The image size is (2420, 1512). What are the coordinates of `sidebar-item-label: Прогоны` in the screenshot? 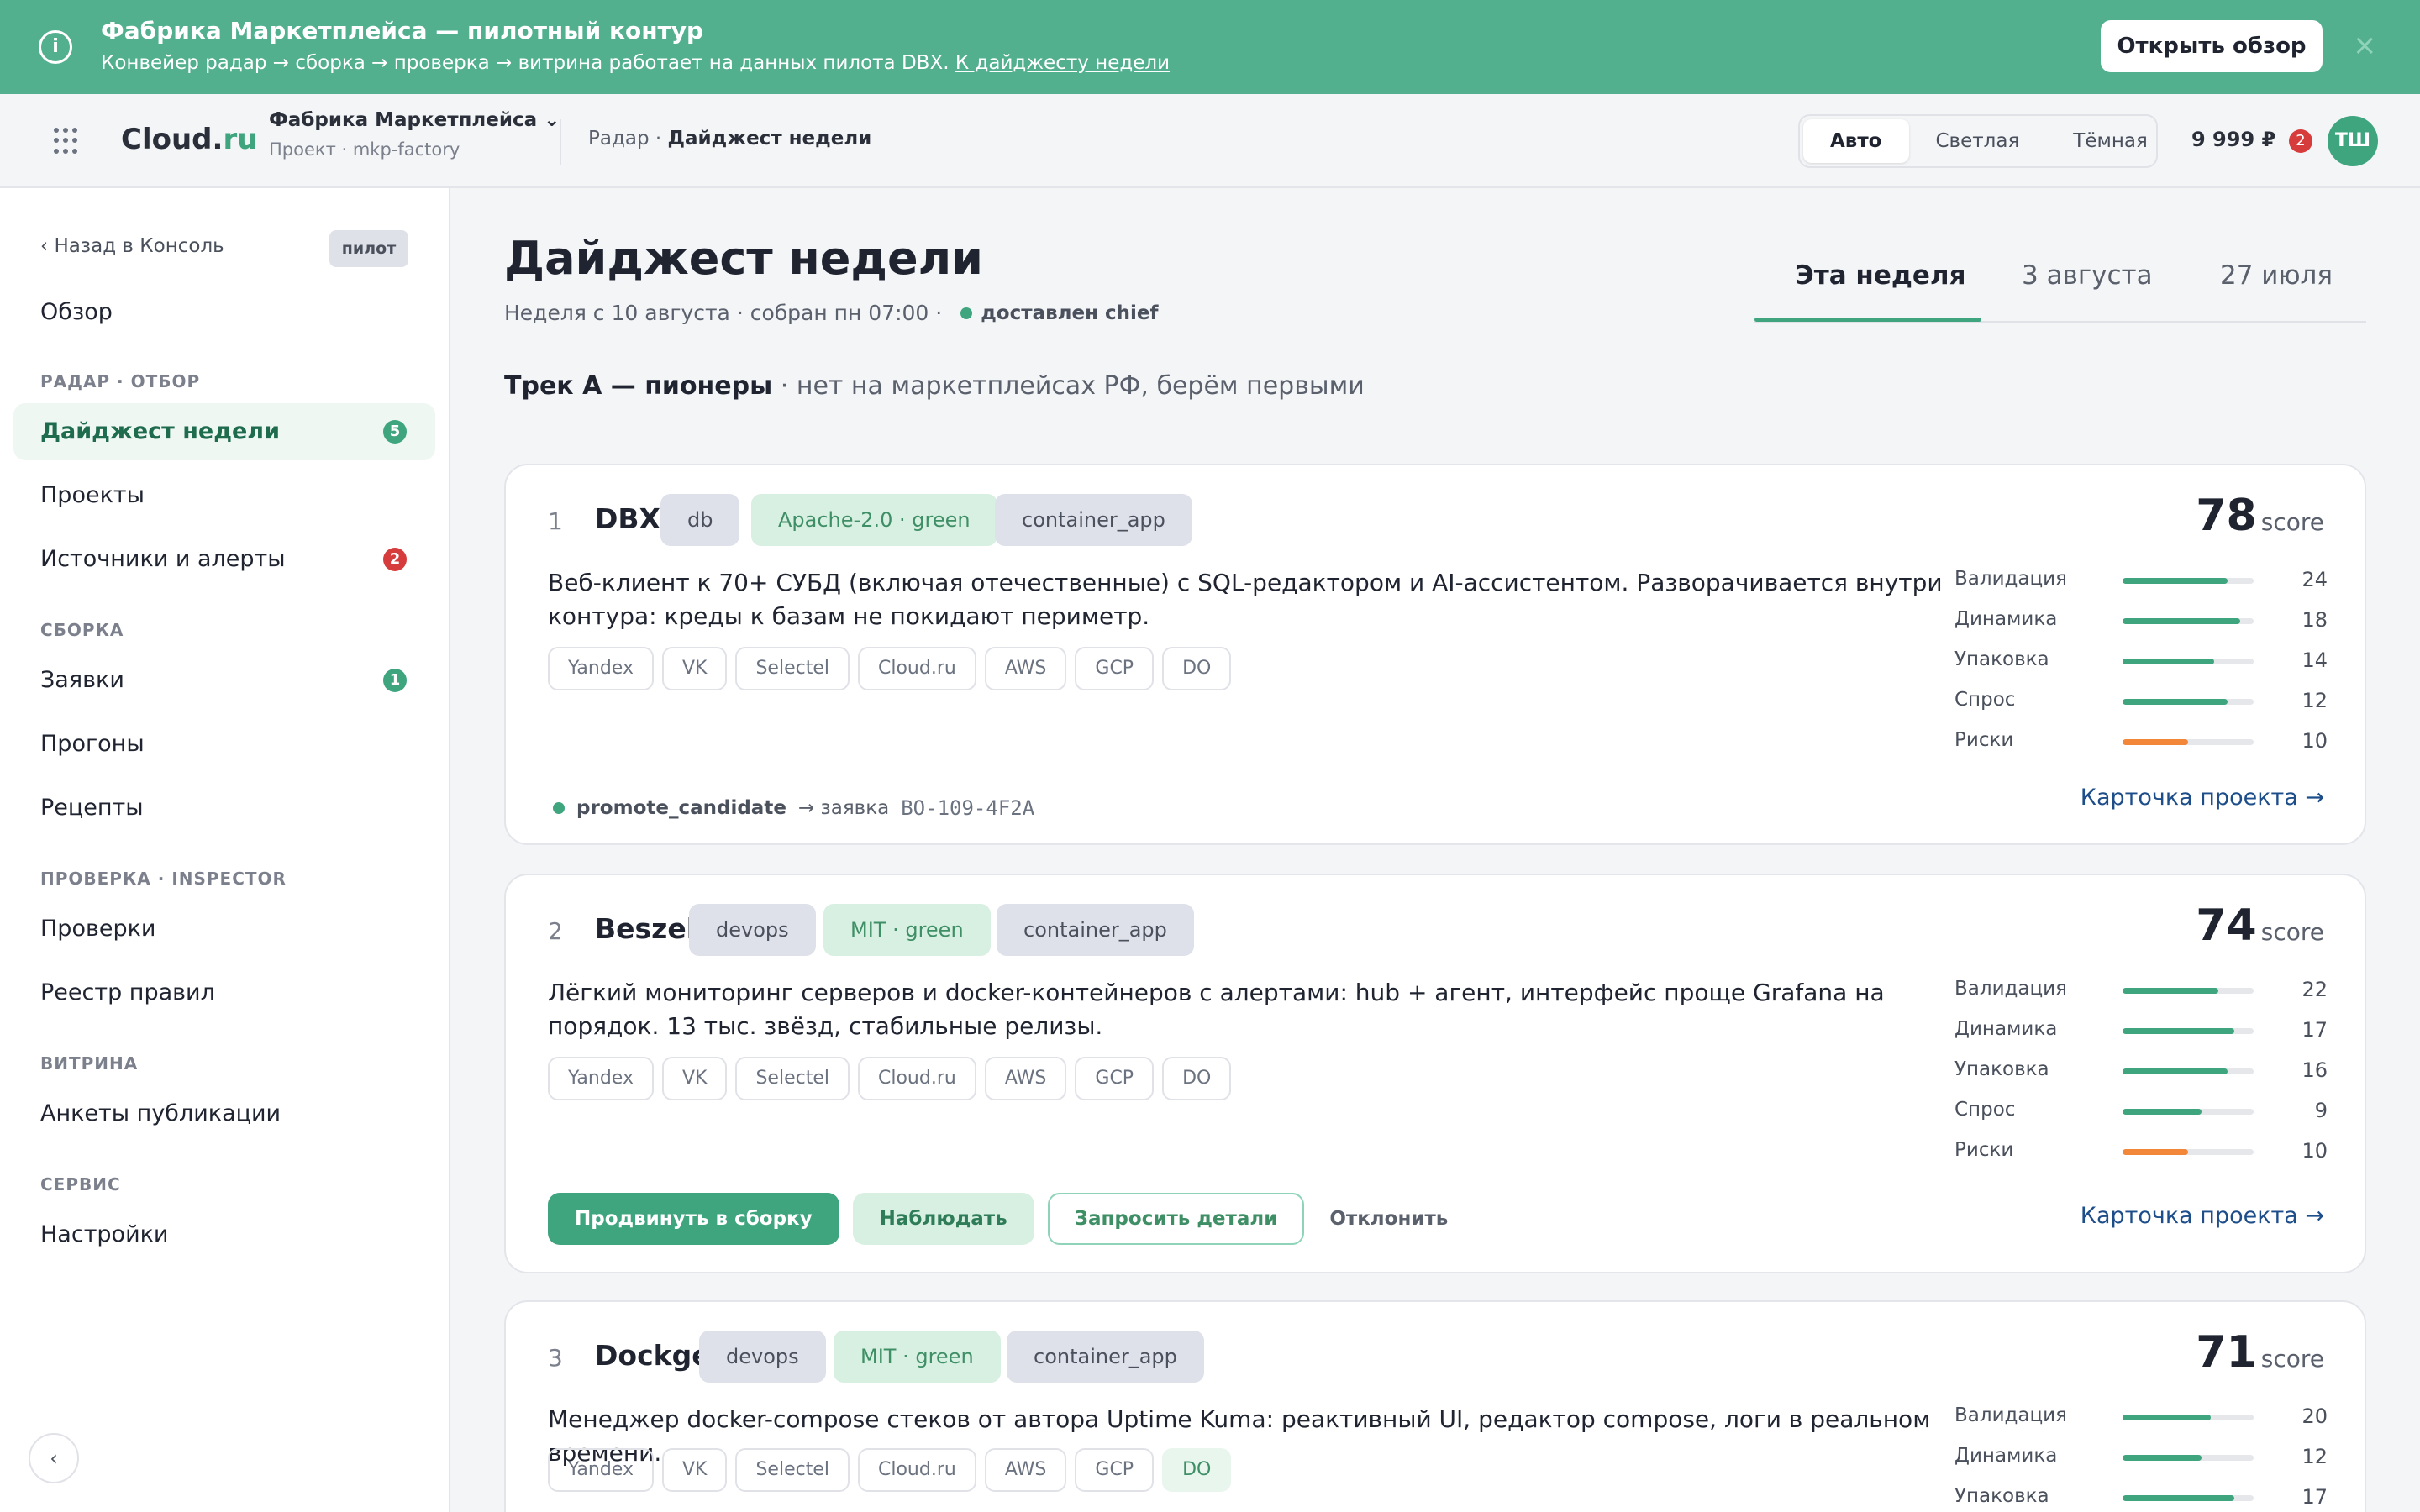 It's located at (92, 744).